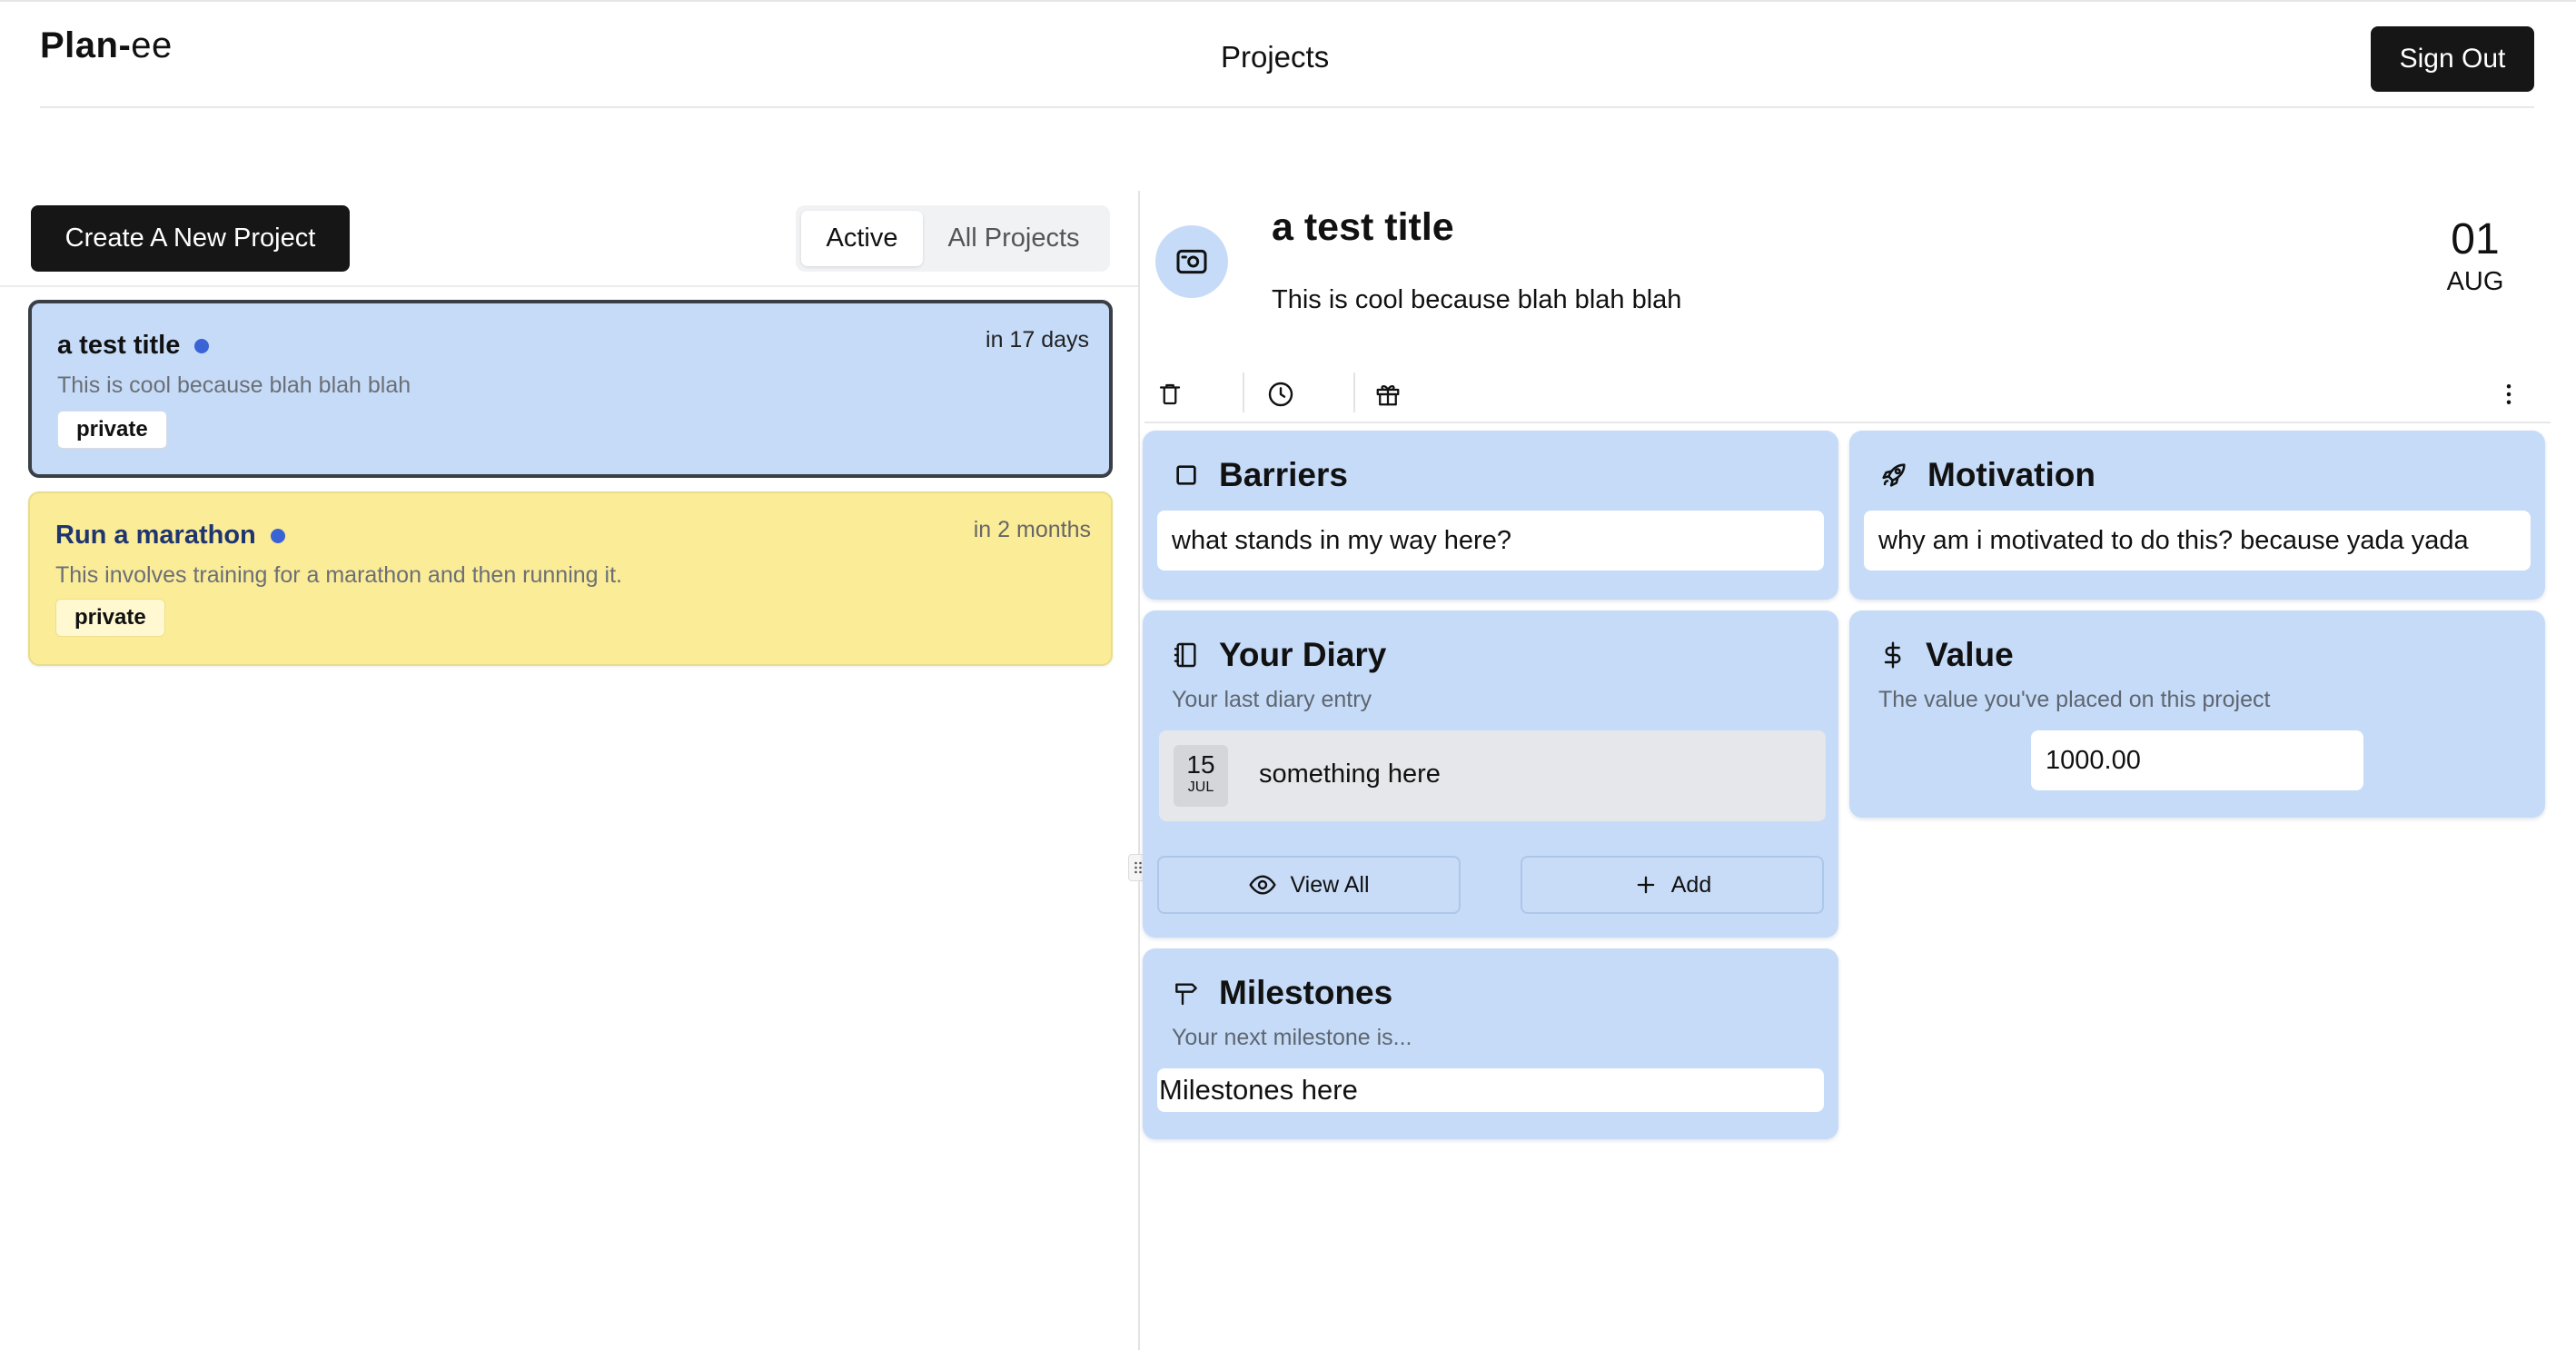 This screenshot has width=2576, height=1350. What do you see at coordinates (1272, 700) in the screenshot?
I see `diary-subtitle: Your last diary entry` at bounding box center [1272, 700].